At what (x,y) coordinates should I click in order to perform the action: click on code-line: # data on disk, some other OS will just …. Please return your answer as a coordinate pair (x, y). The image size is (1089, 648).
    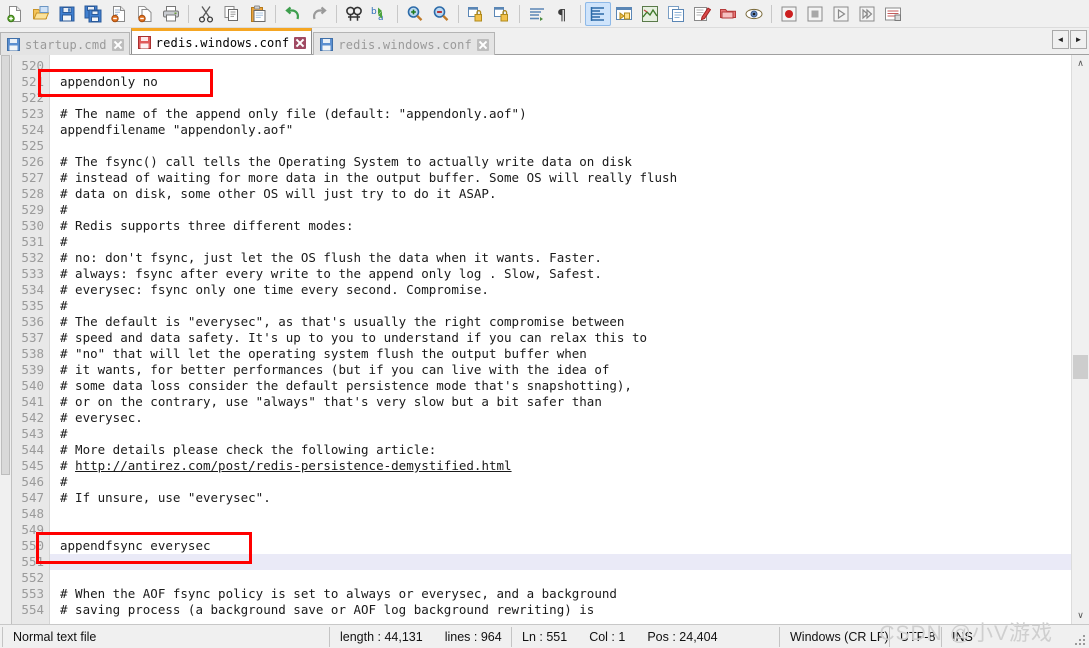
    Looking at the image, I should click on (560, 194).